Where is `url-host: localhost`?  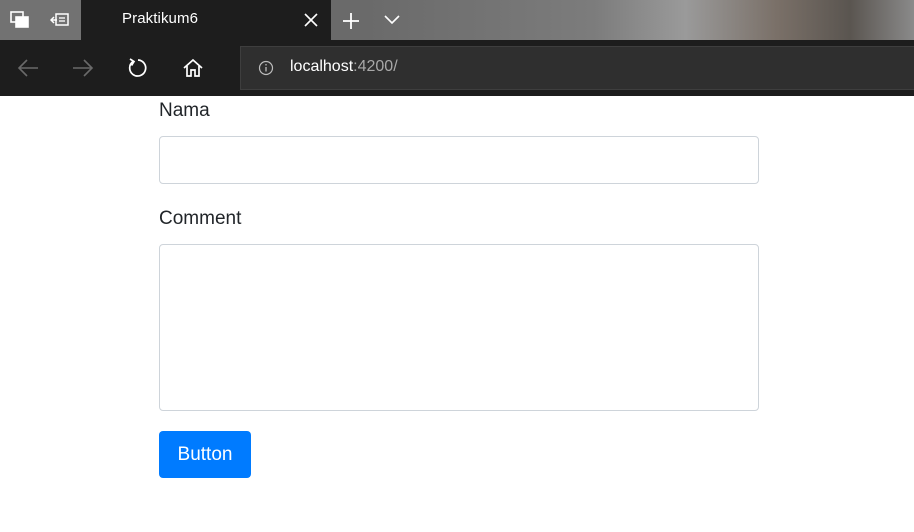
url-host: localhost is located at coordinates (322, 66).